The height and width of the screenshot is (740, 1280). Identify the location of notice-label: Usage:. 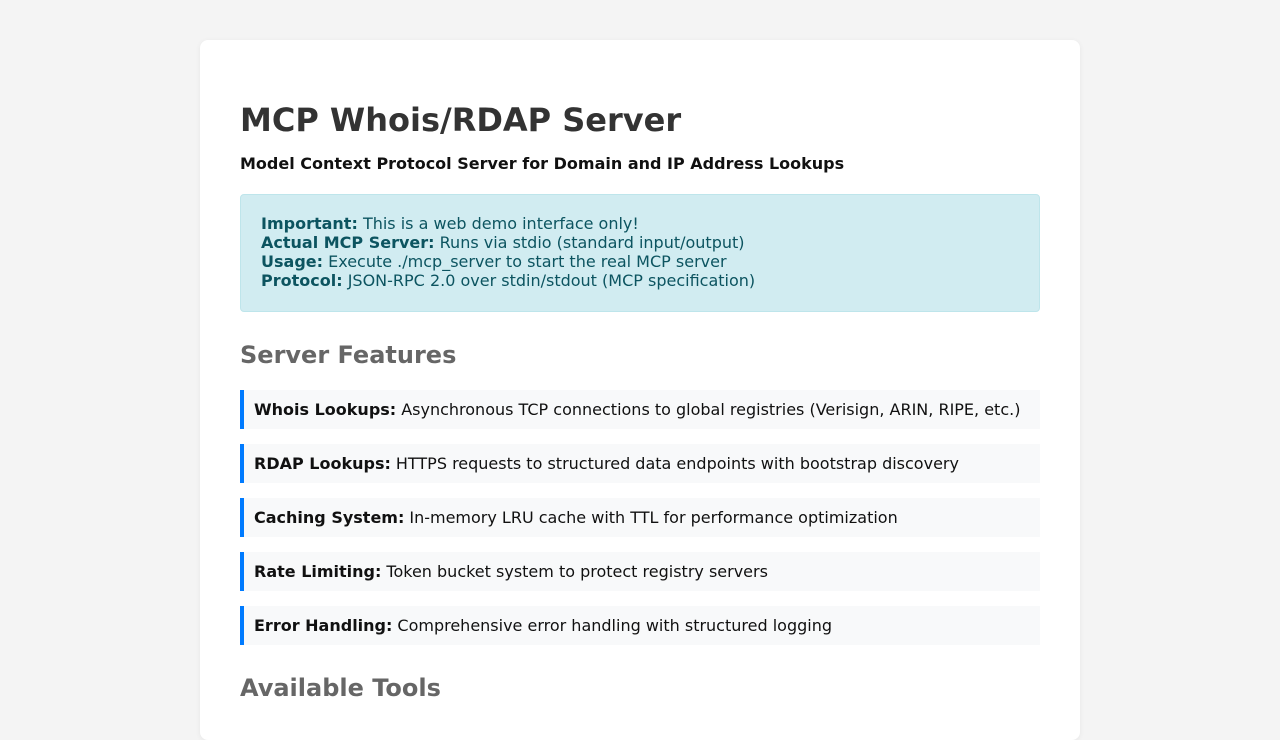
(292, 261).